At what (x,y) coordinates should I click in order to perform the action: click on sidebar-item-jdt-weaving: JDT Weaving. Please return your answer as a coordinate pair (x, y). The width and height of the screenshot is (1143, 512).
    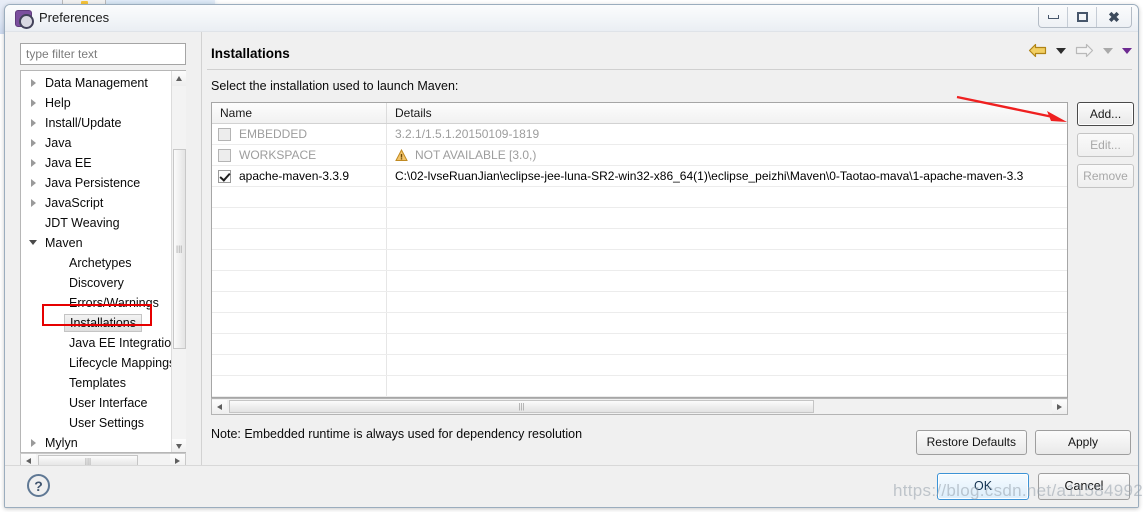
    Looking at the image, I should click on (97, 223).